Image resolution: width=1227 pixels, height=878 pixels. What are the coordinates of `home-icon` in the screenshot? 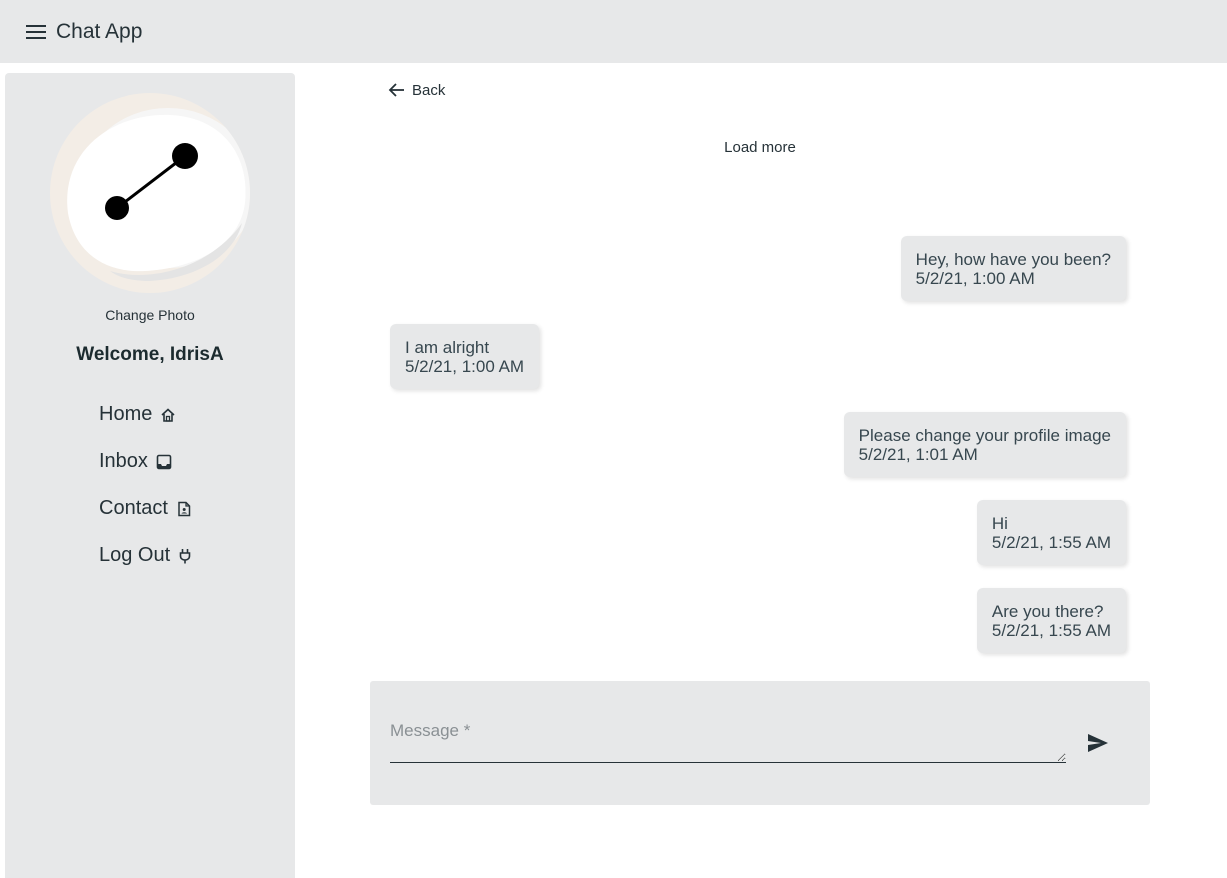 It's located at (168, 415).